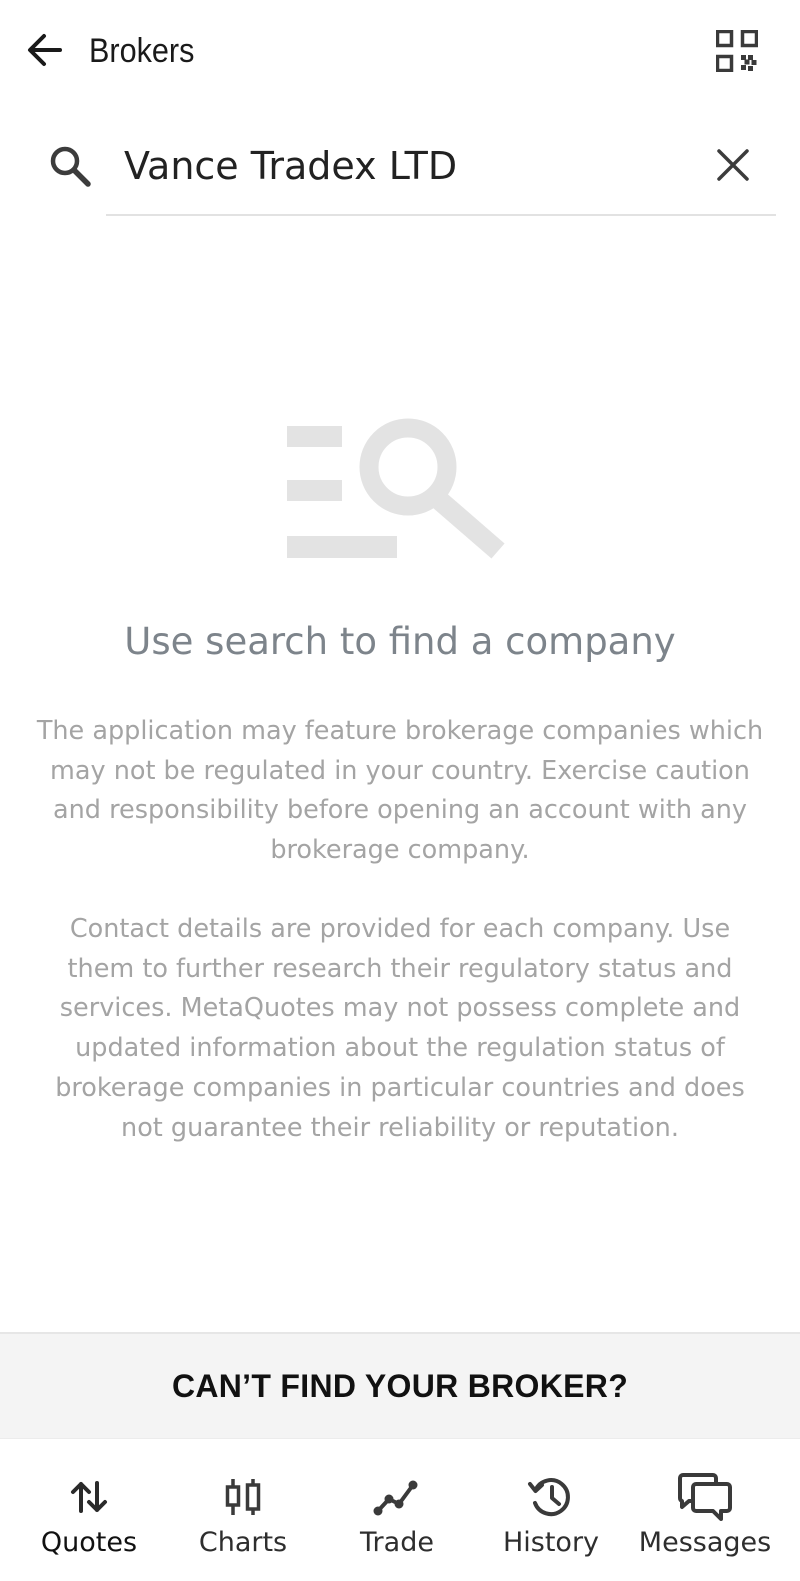 The width and height of the screenshot is (800, 1581). I want to click on history-icon, so click(551, 1497).